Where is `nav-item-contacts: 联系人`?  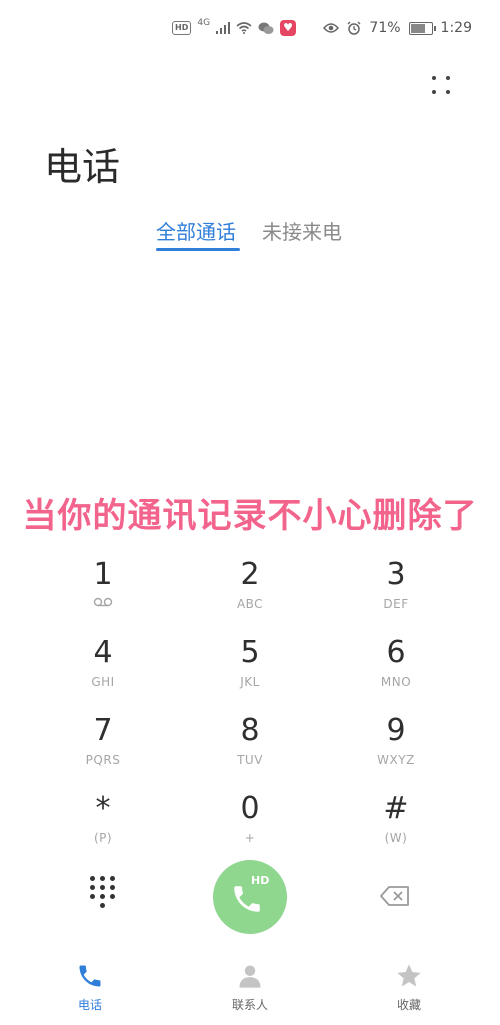
nav-item-contacts: 联系人 is located at coordinates (250, 987).